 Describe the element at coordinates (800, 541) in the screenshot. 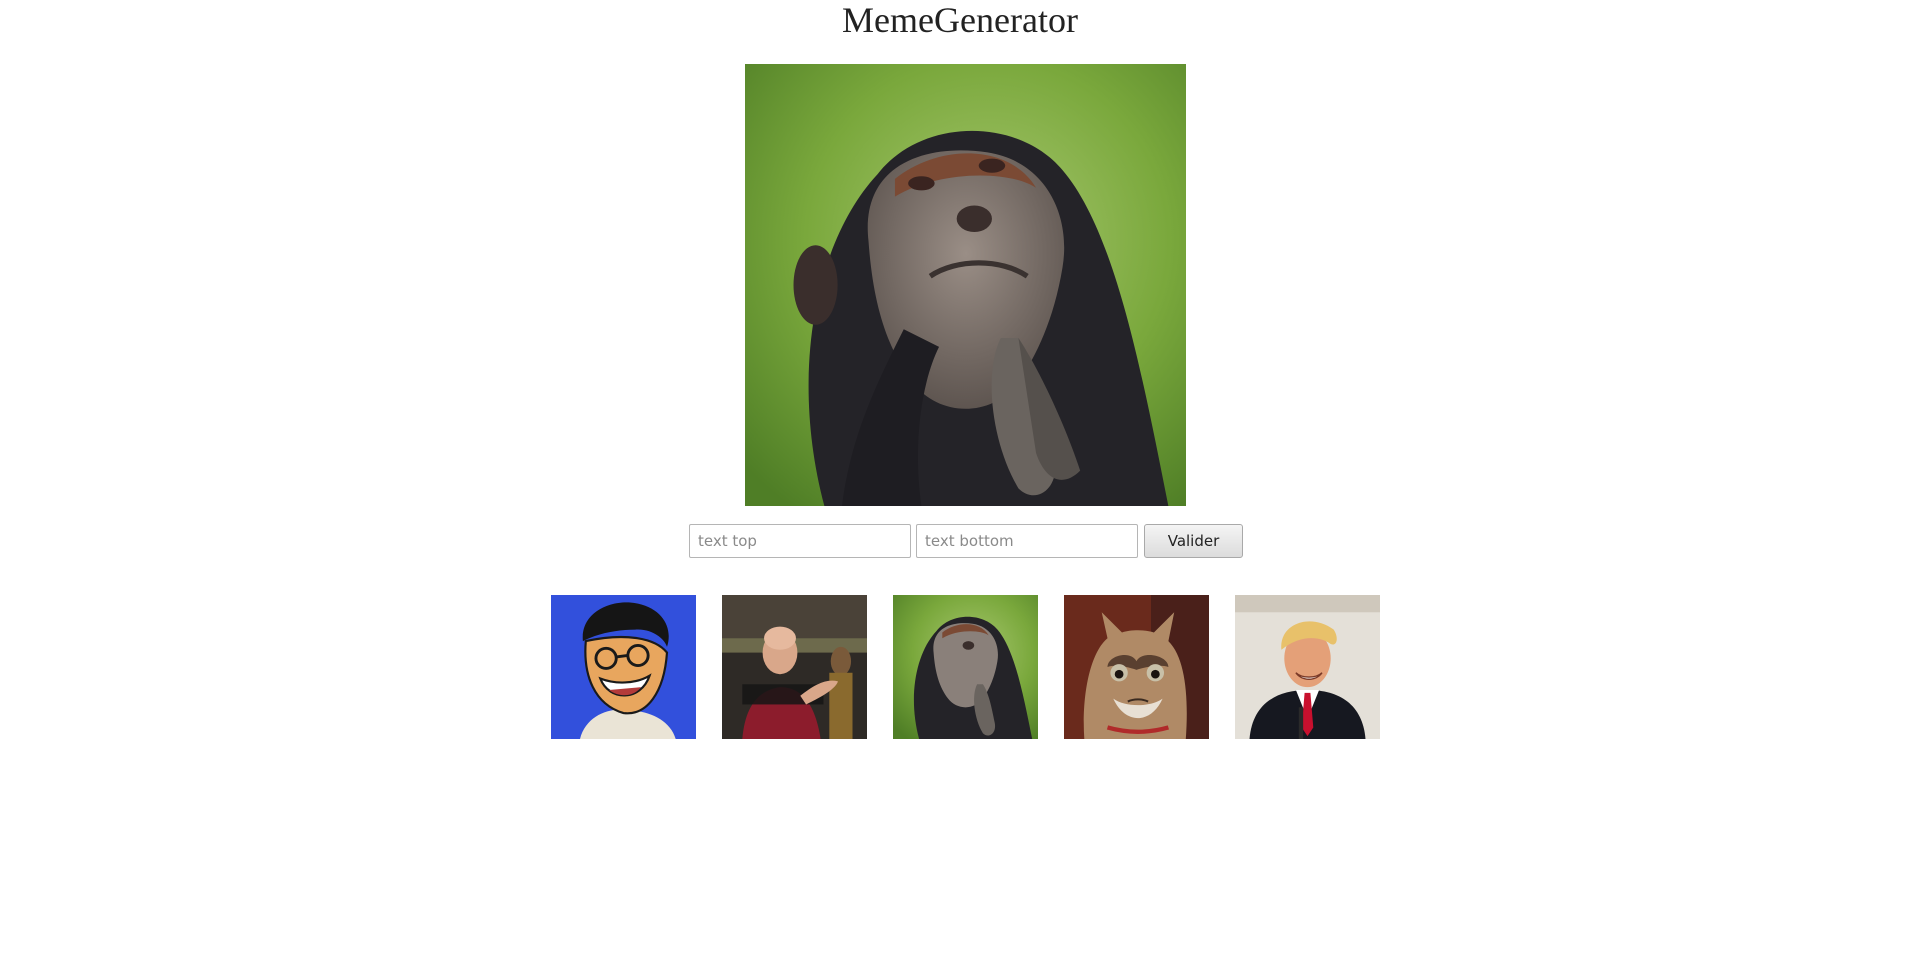

I see `top-text-input` at that location.